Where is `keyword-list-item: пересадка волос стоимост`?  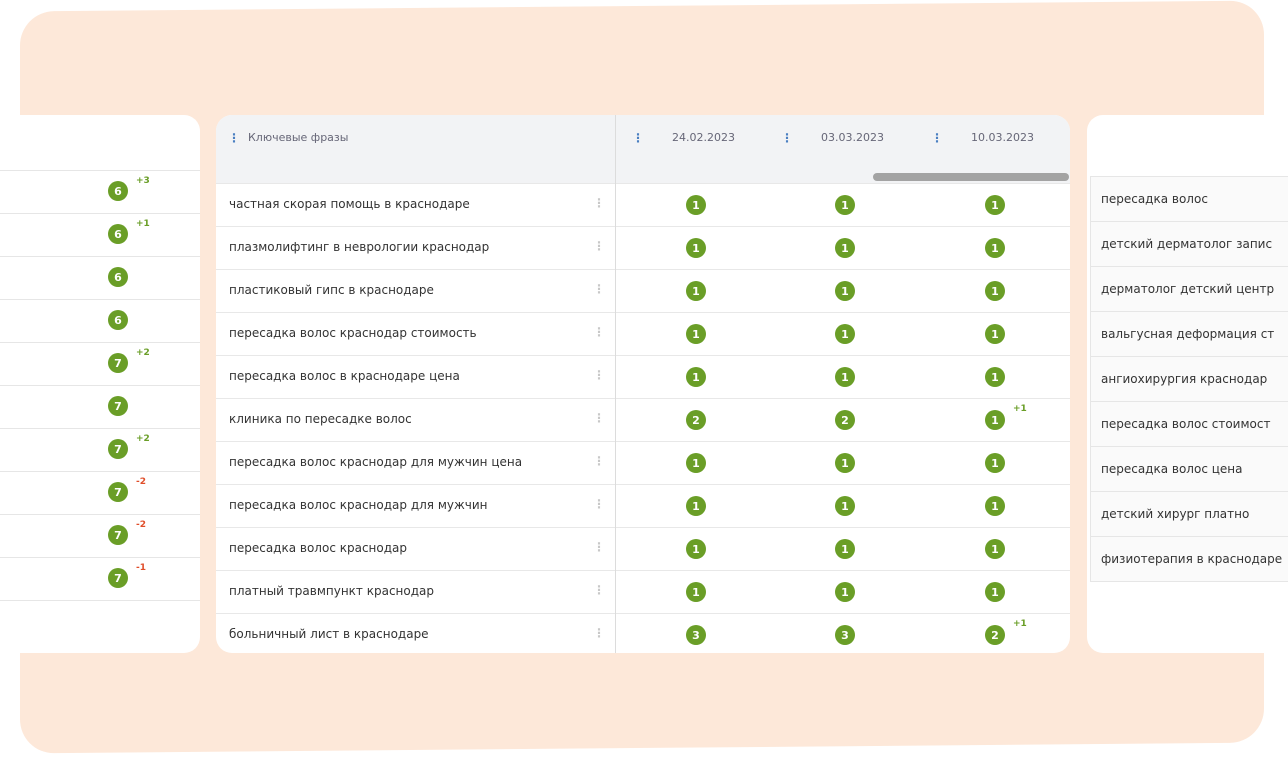
keyword-list-item: пересадка волос стоимост is located at coordinates (1189, 423).